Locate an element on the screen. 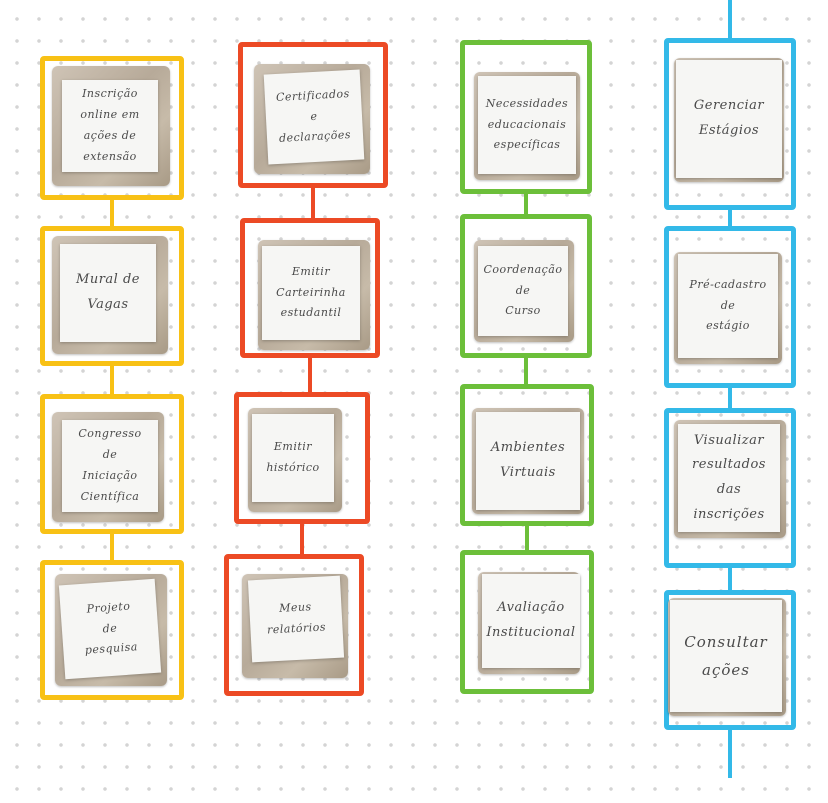 The width and height of the screenshot is (828, 803). sticky-note-text: Coordenação de Curso is located at coordinates (523, 290).